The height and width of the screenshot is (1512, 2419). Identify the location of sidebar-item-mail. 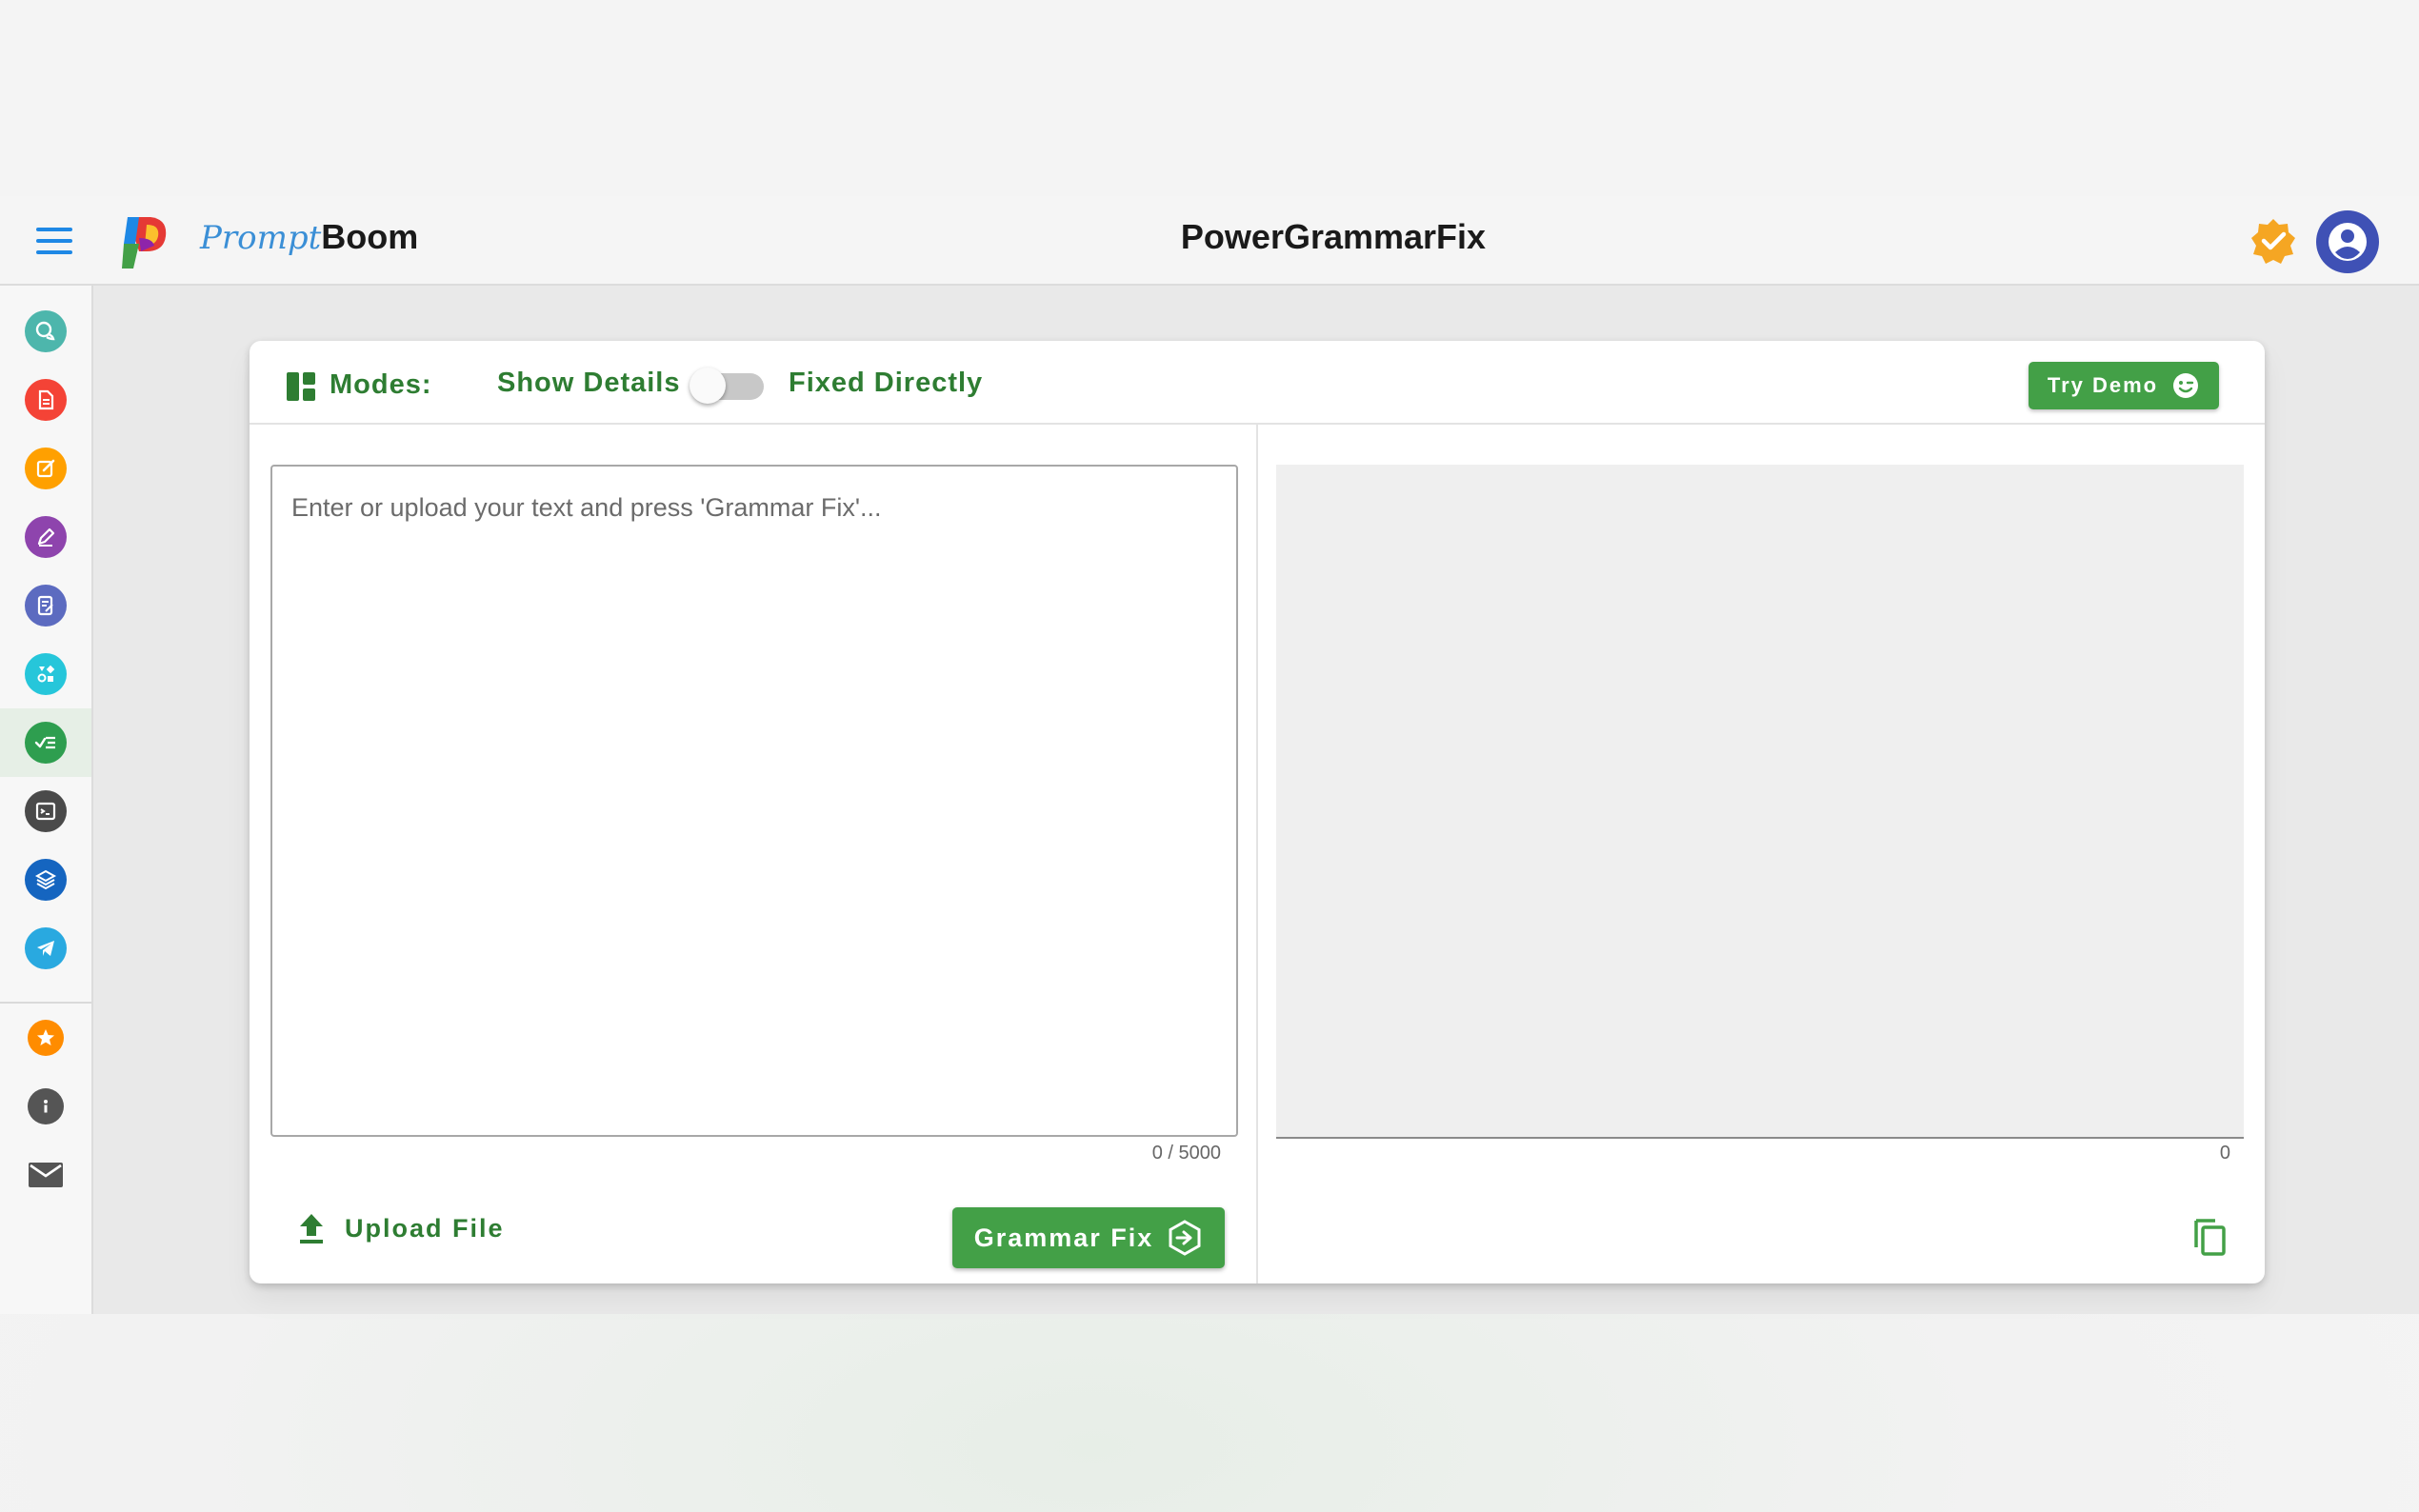
(45, 1175).